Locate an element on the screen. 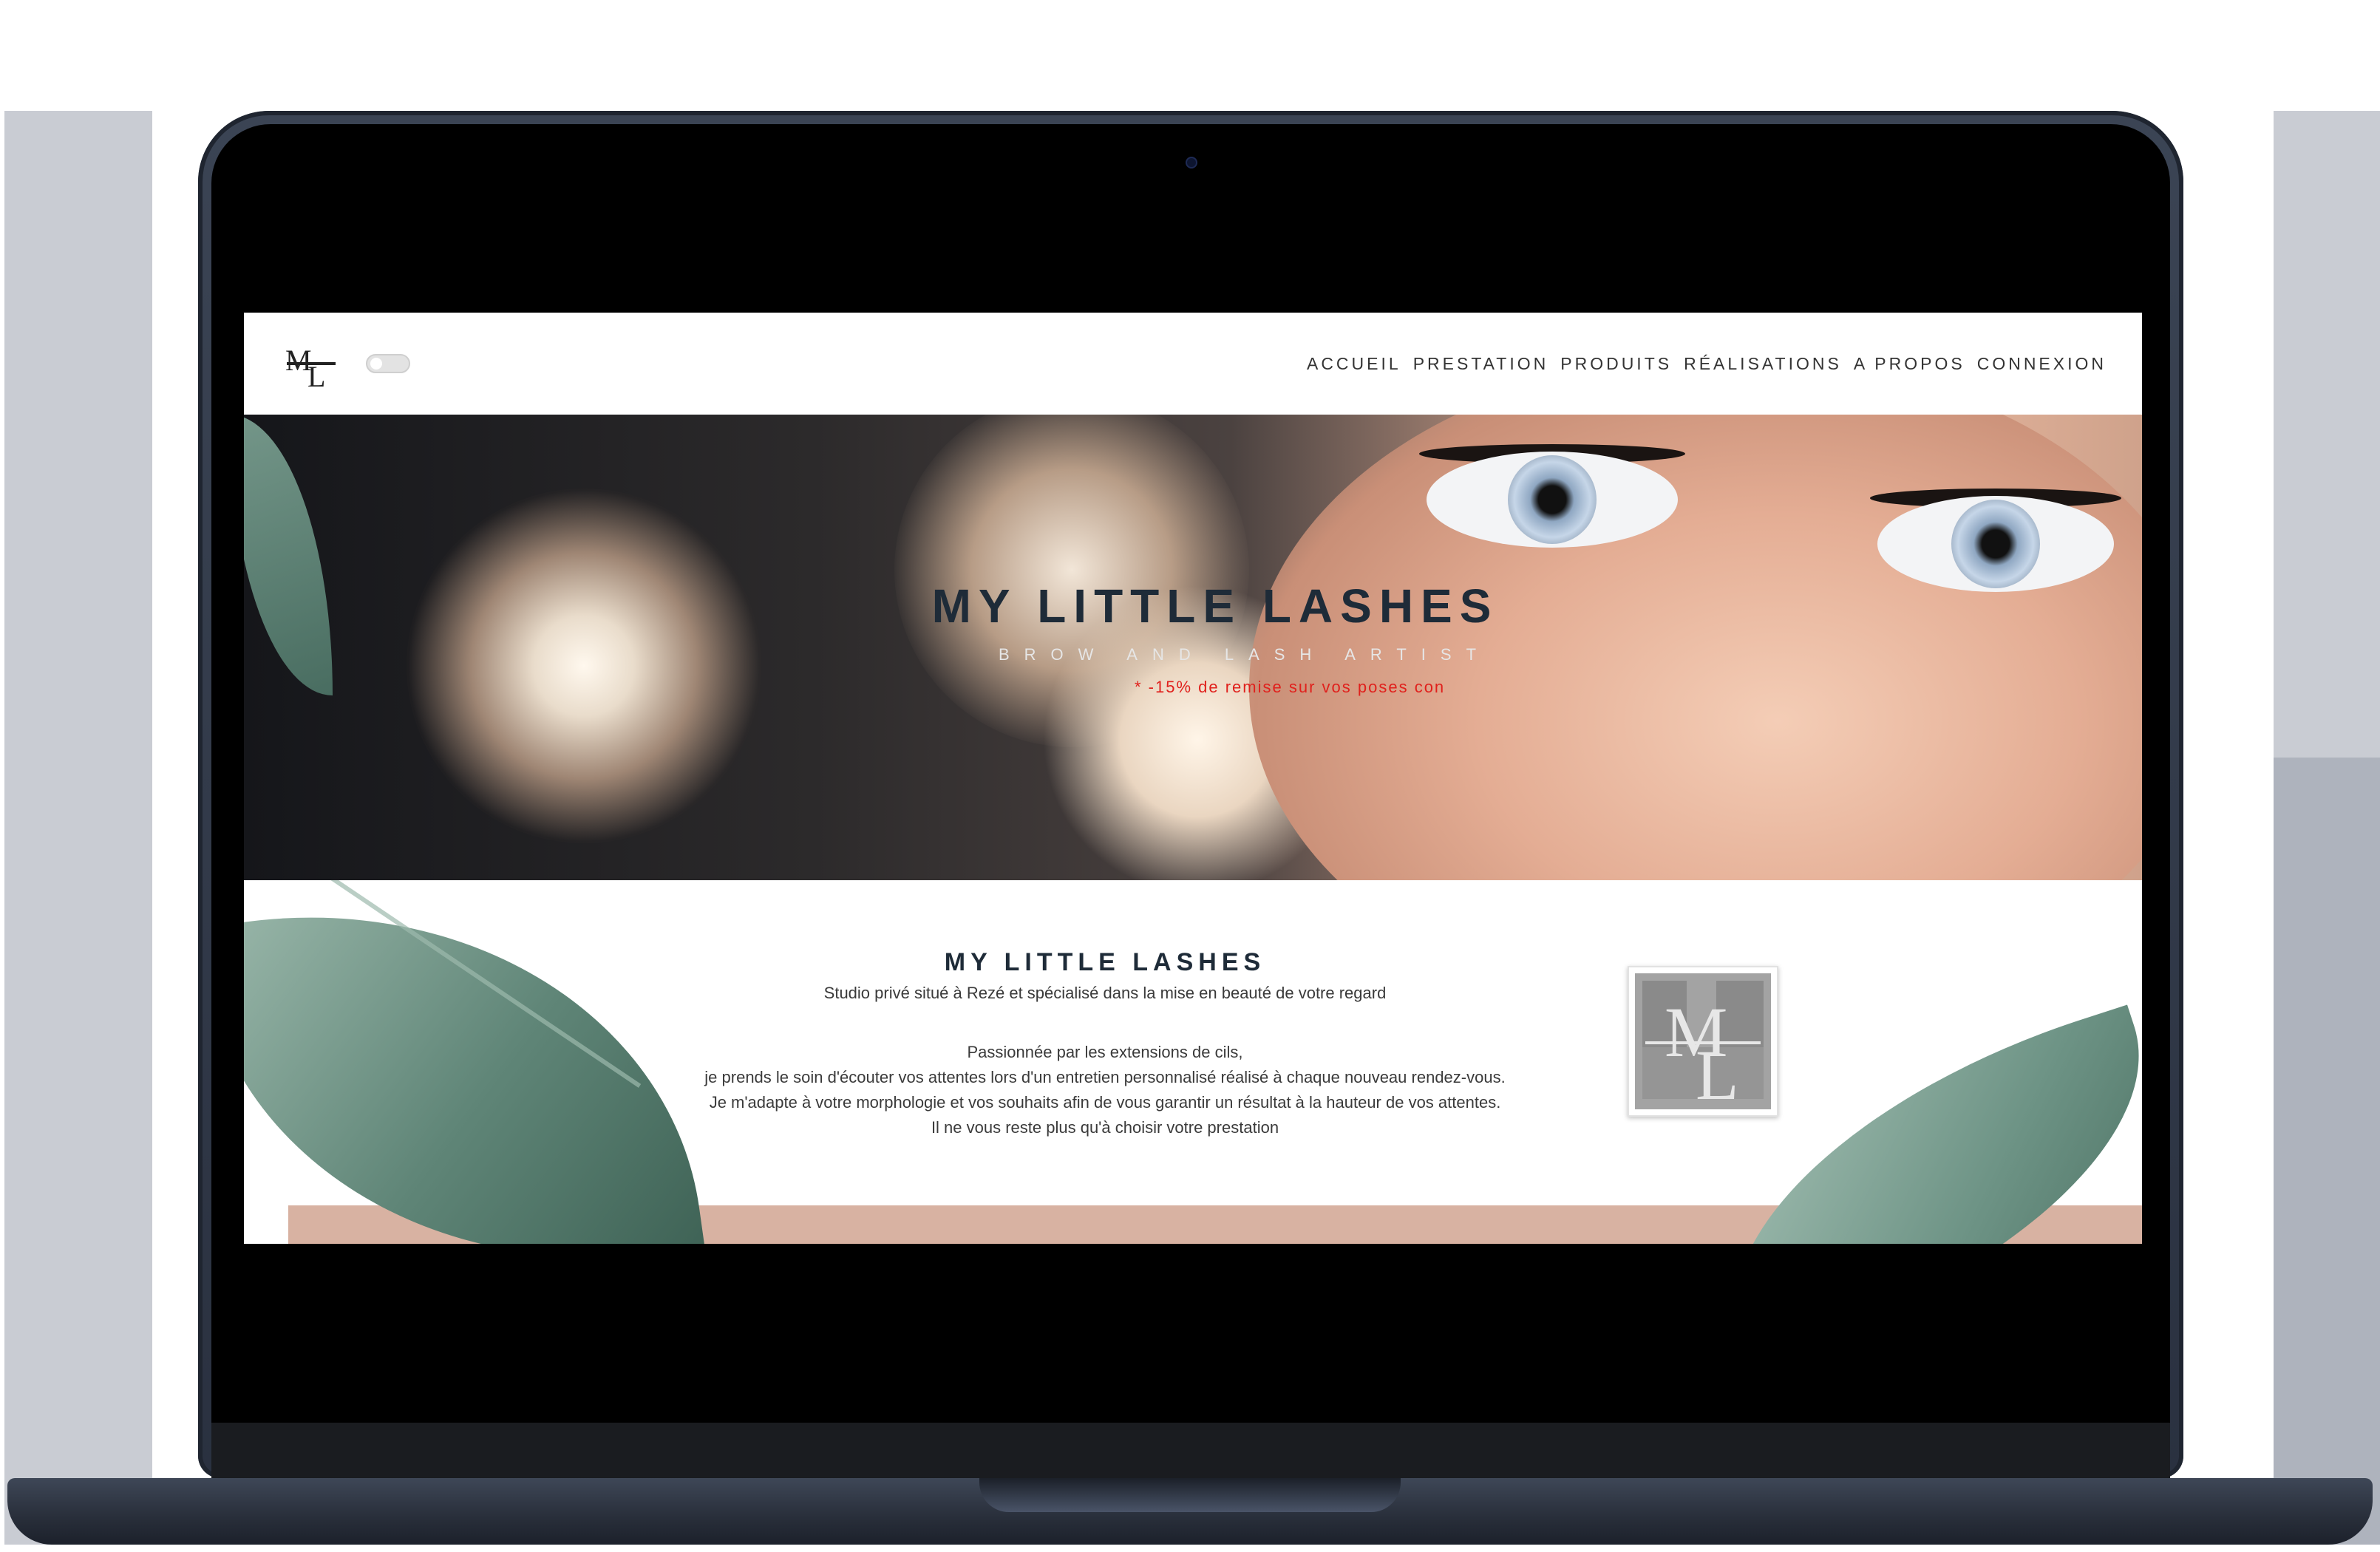 The height and width of the screenshot is (1552, 2380). theme-toggle is located at coordinates (388, 364).